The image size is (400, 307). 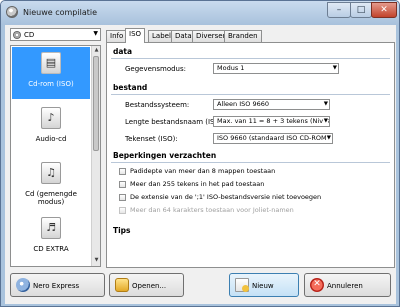 I want to click on button-label: Nero Express, so click(x=56, y=286).